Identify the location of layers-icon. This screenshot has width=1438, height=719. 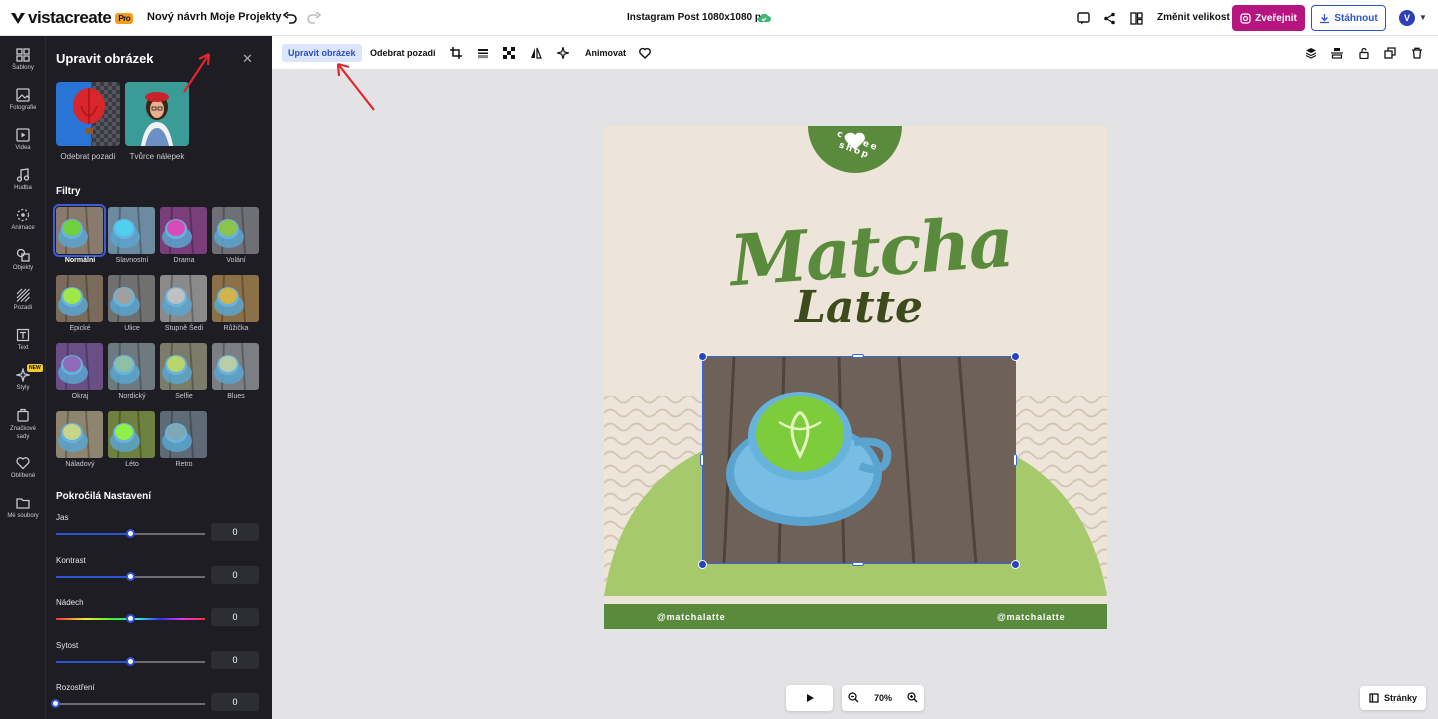
(1311, 53).